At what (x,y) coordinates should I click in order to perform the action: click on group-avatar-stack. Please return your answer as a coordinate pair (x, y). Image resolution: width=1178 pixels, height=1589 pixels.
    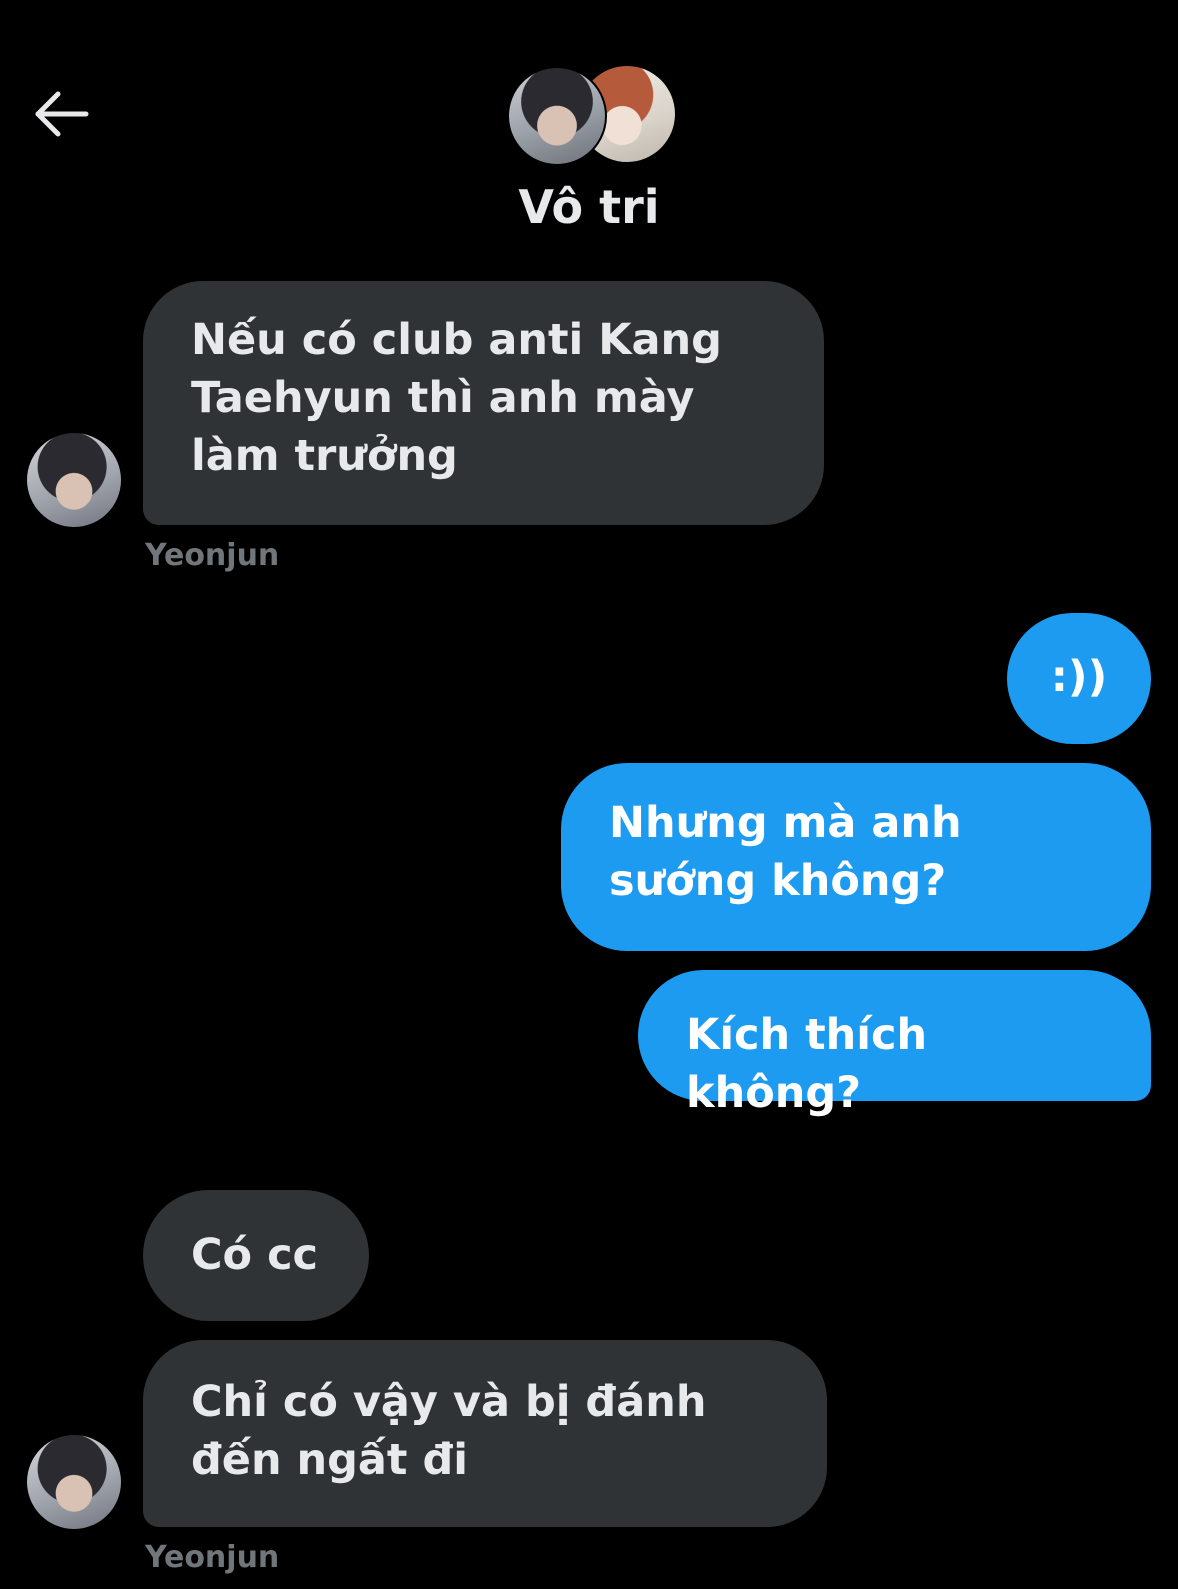
    Looking at the image, I should click on (591, 116).